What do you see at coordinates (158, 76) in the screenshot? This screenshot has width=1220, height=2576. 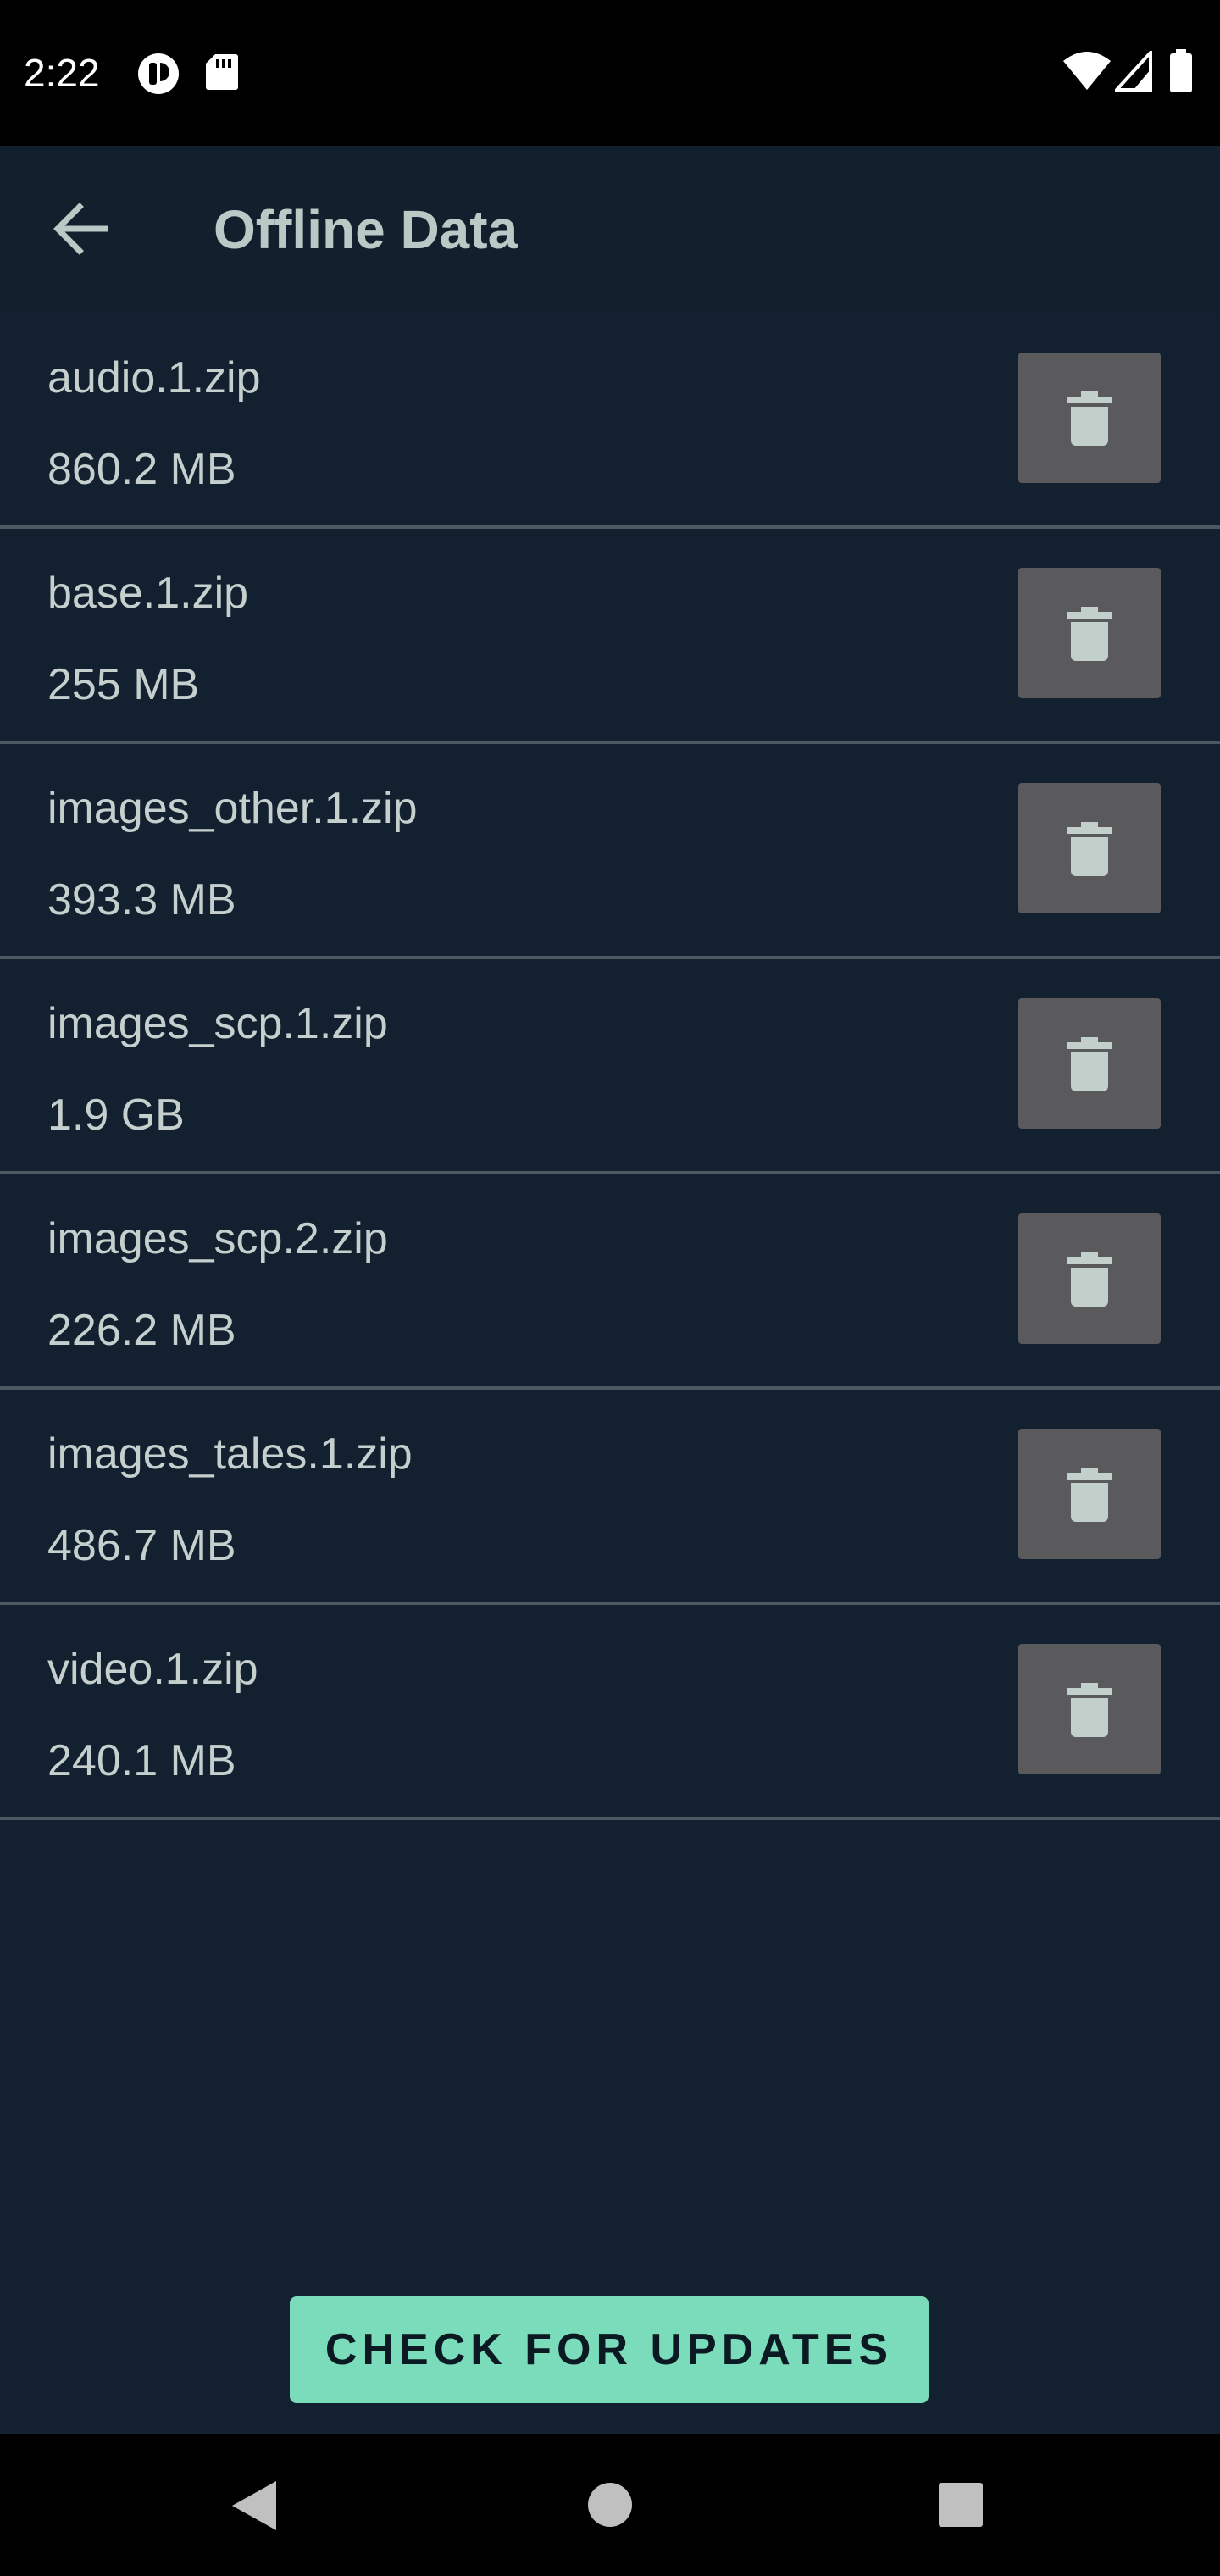 I see `notification-app-icon` at bounding box center [158, 76].